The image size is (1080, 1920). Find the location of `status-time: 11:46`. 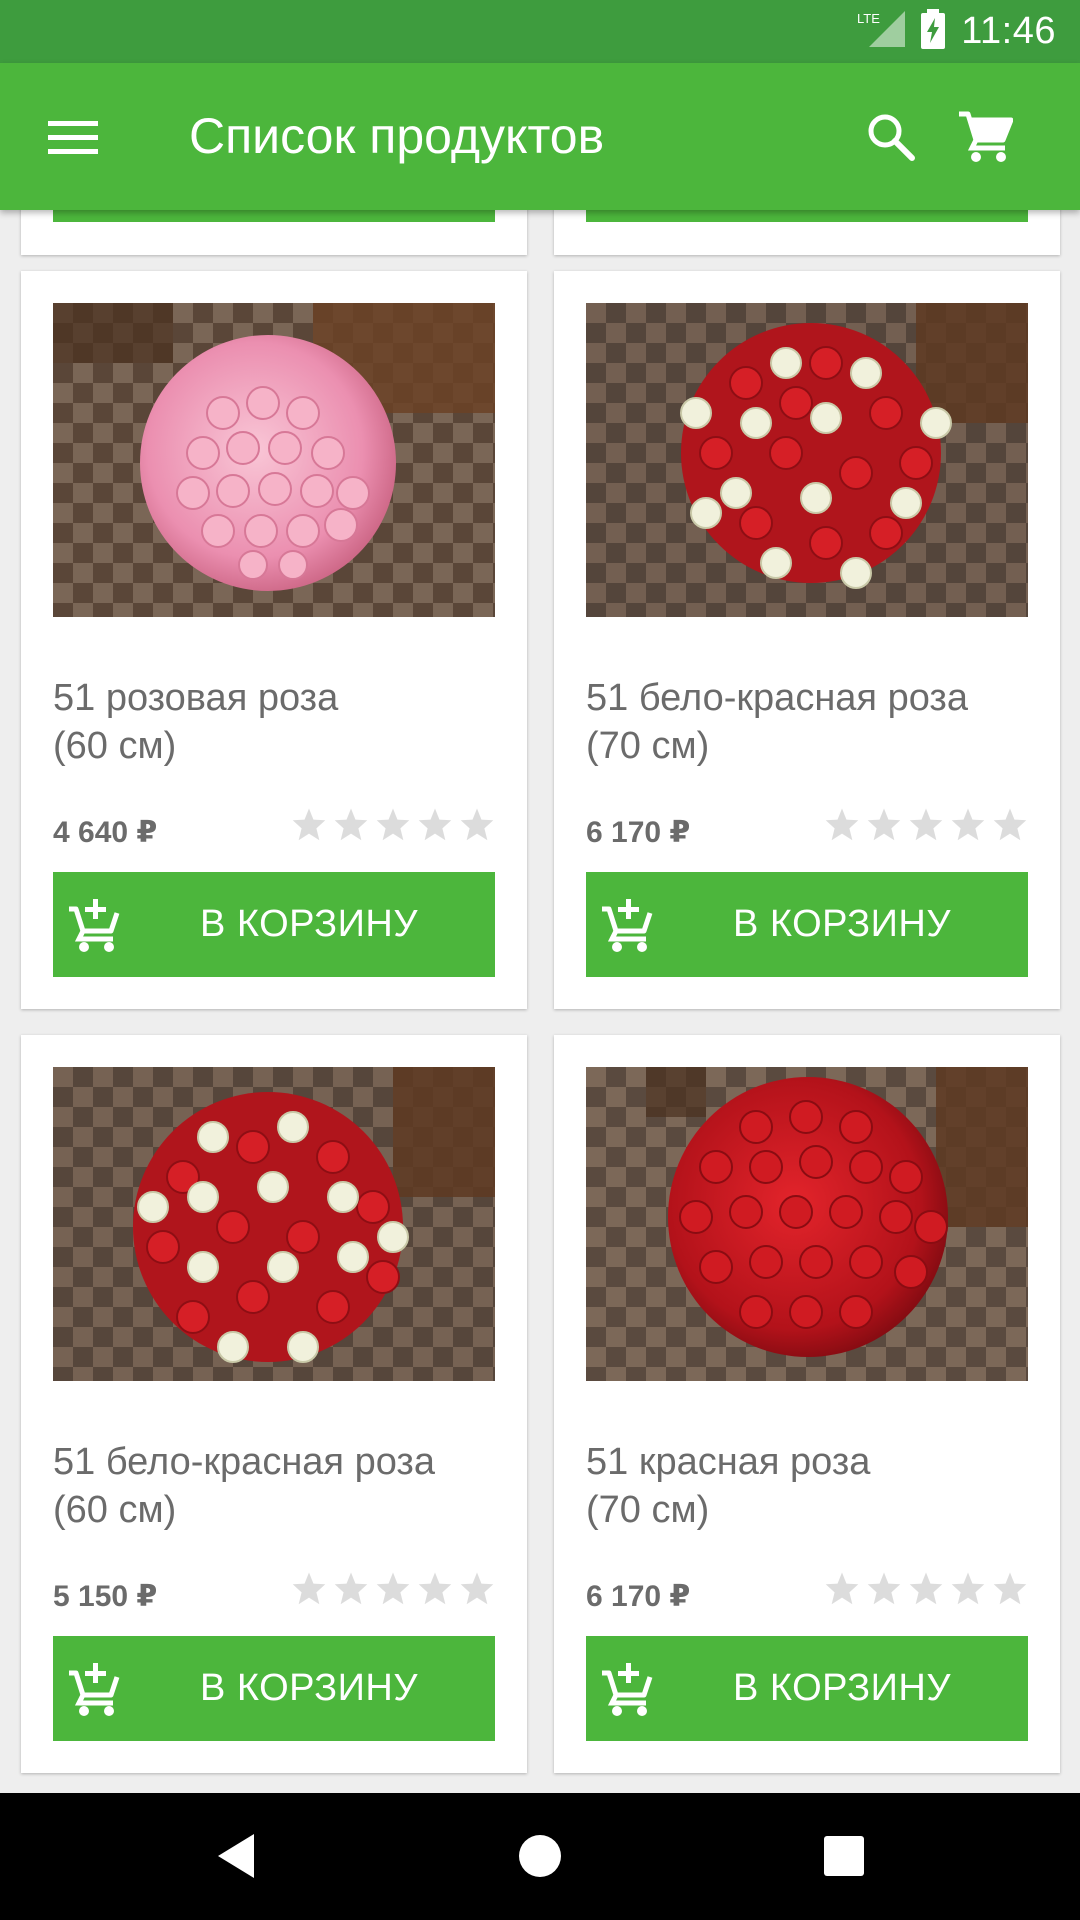

status-time: 11:46 is located at coordinates (1008, 31).